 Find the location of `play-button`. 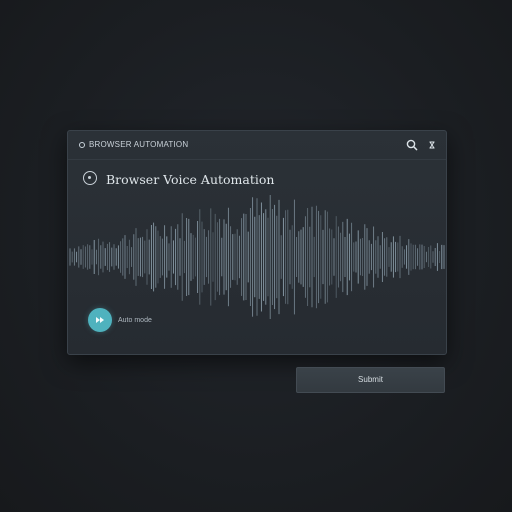

play-button is located at coordinates (100, 320).